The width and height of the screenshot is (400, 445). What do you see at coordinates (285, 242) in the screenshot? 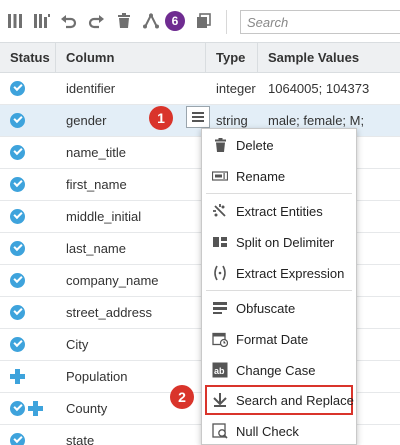
I see `menu-item-label: Split on Delimiter` at bounding box center [285, 242].